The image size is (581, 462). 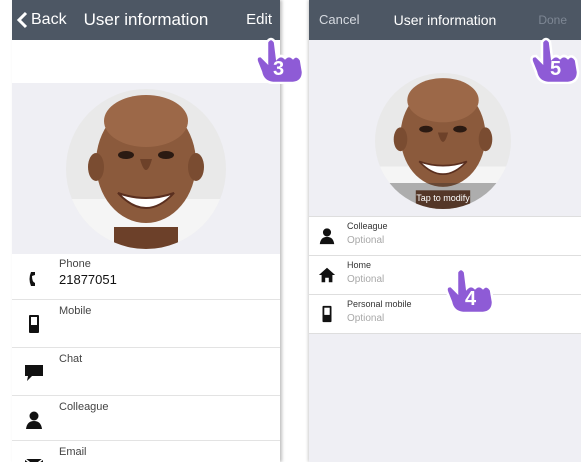 What do you see at coordinates (146, 61) in the screenshot?
I see `header-spacer` at bounding box center [146, 61].